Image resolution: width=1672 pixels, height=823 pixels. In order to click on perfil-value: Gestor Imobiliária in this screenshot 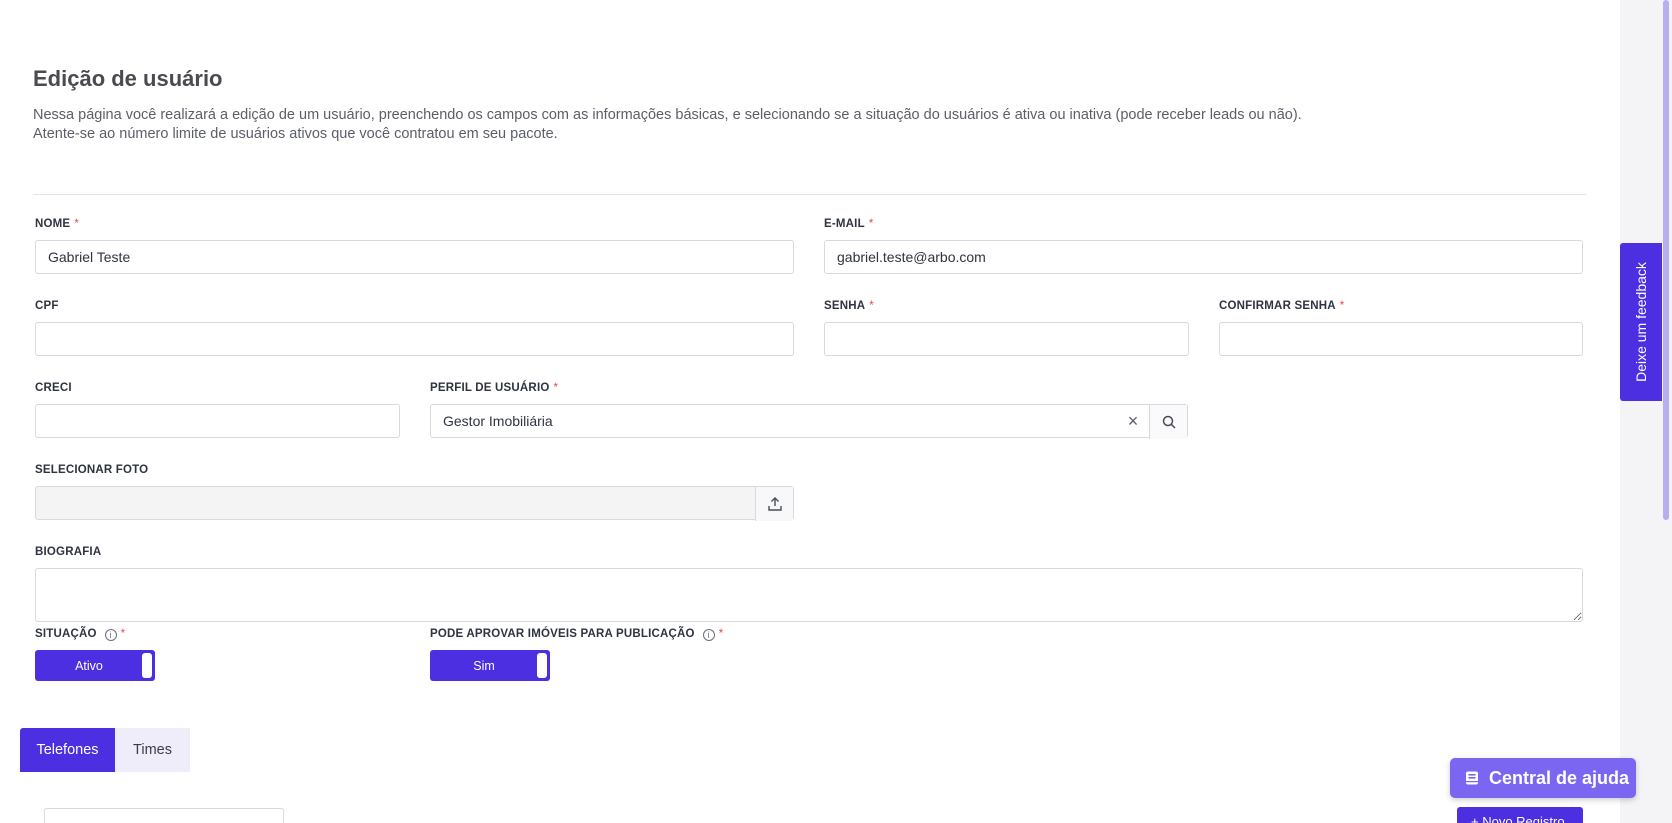, I will do `click(498, 421)`.